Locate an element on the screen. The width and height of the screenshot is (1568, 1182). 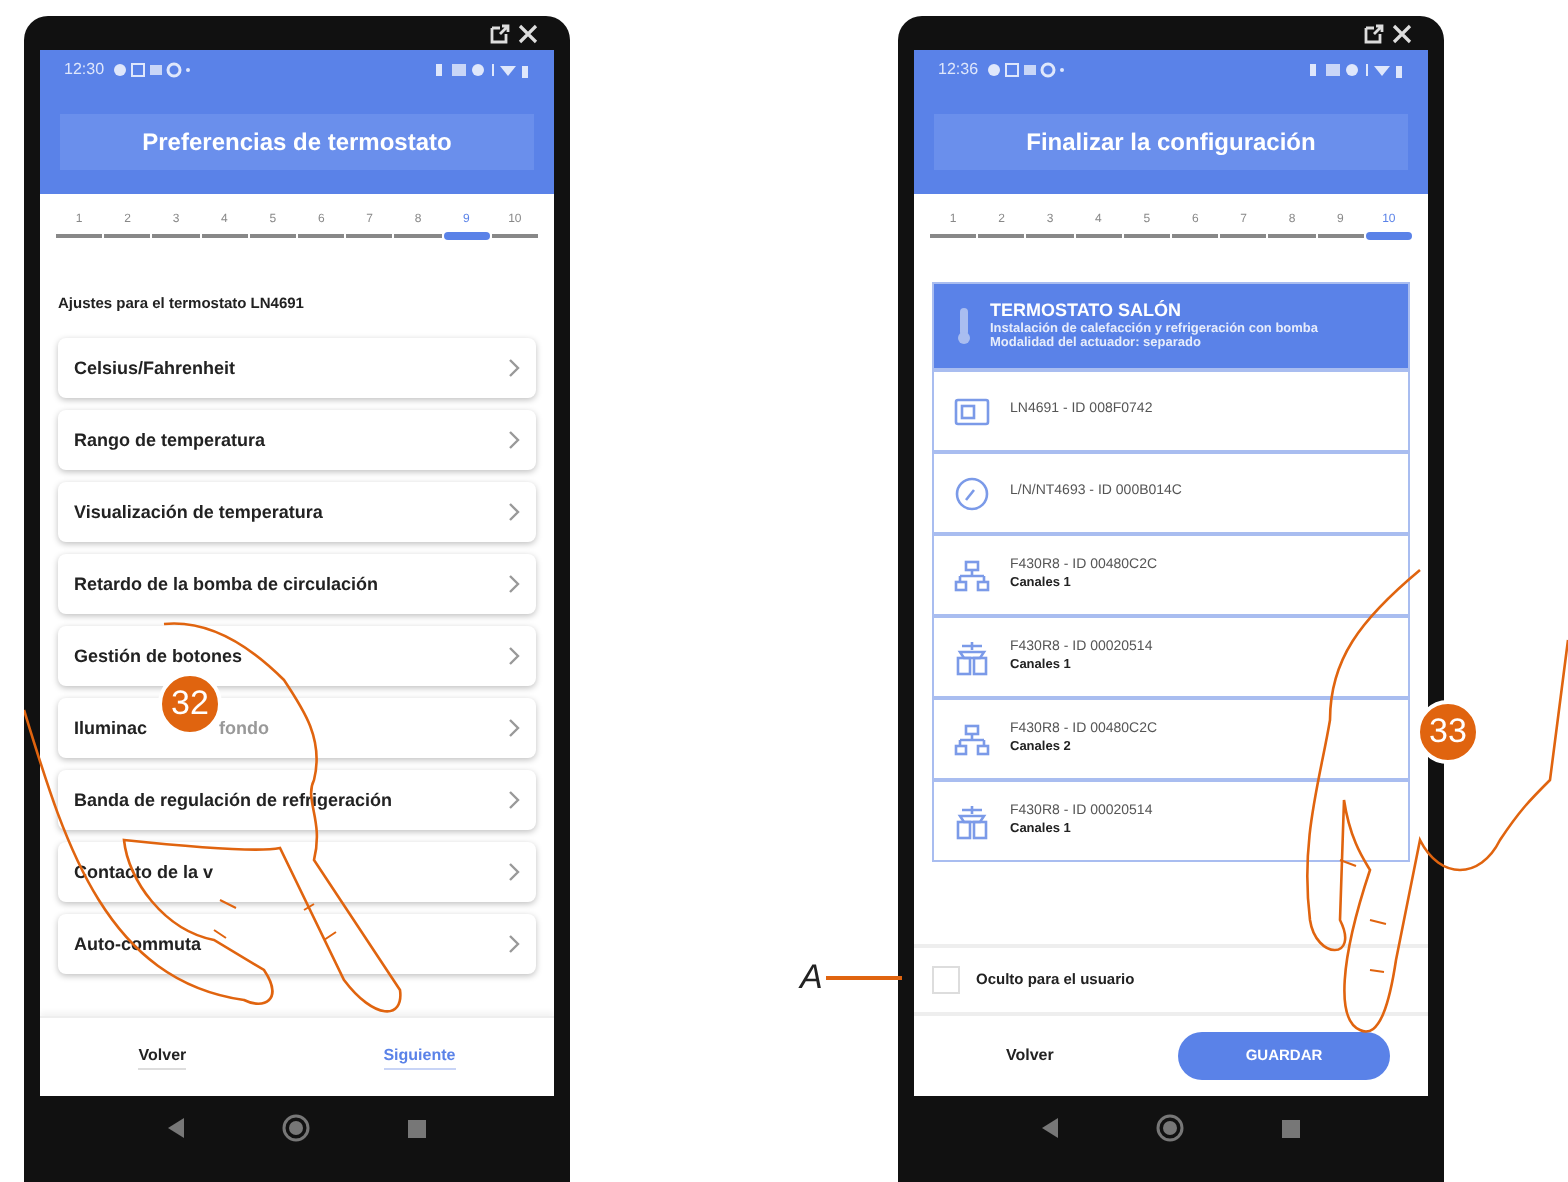
status-time: 12:36 is located at coordinates (958, 70).